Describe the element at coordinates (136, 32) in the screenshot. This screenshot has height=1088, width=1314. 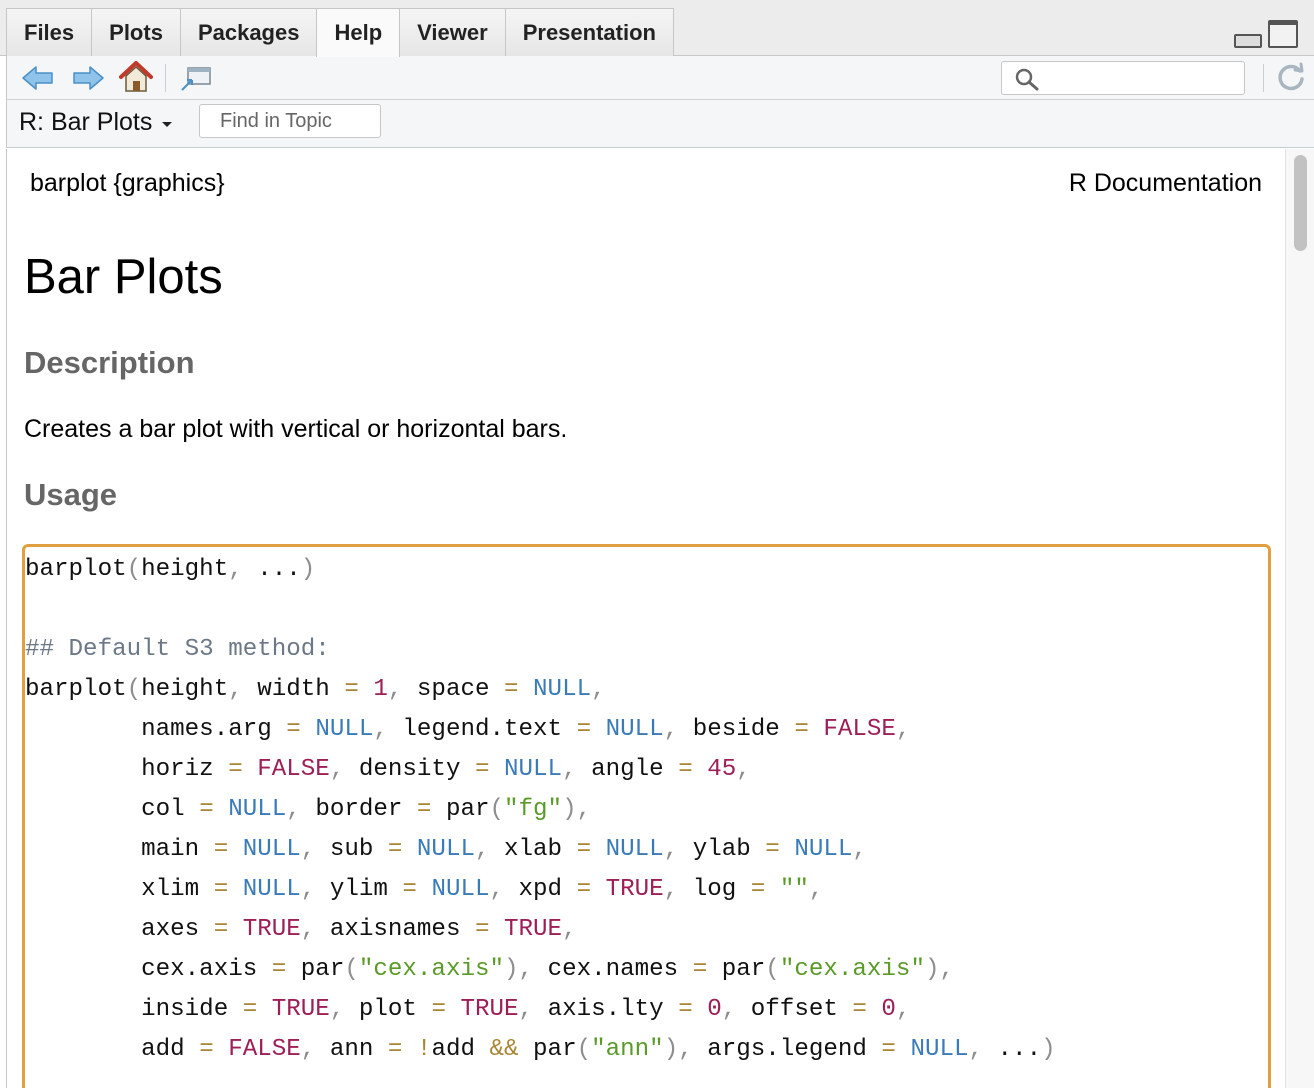
I see `tab-plots: Plots` at that location.